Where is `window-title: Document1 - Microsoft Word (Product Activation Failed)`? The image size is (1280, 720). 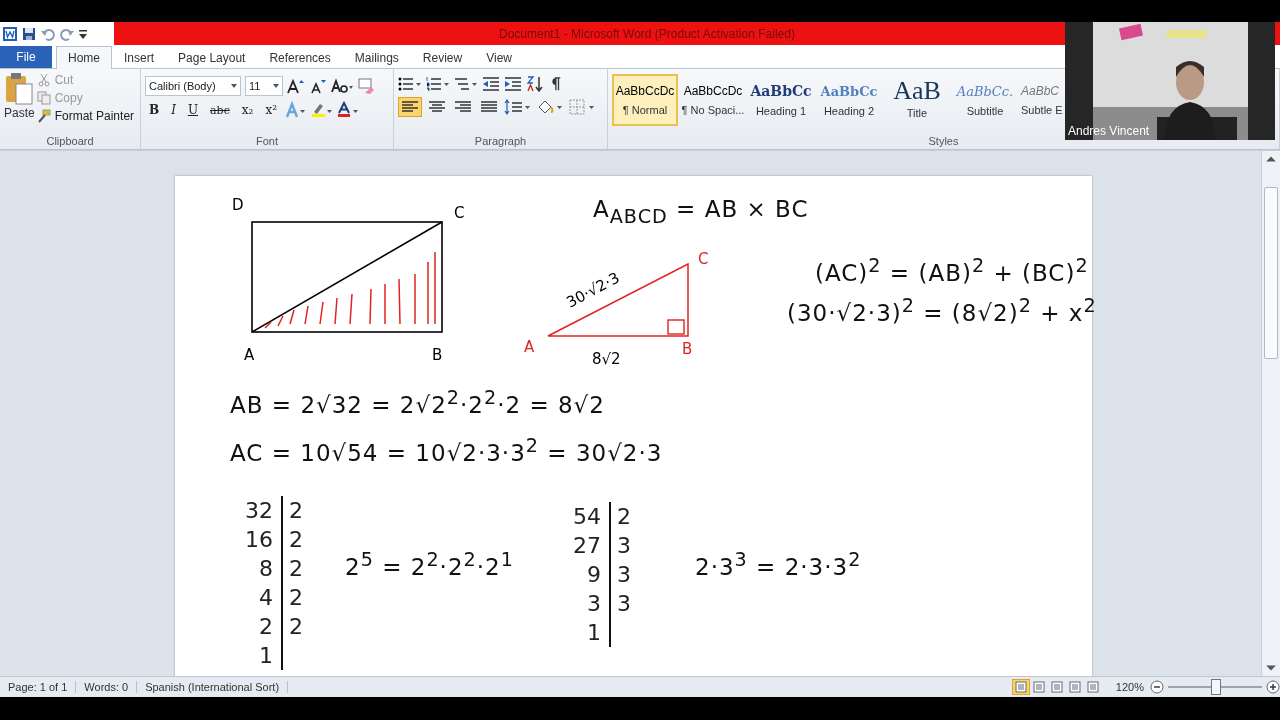
window-title: Document1 - Microsoft Word (Product Activation Failed) is located at coordinates (647, 33).